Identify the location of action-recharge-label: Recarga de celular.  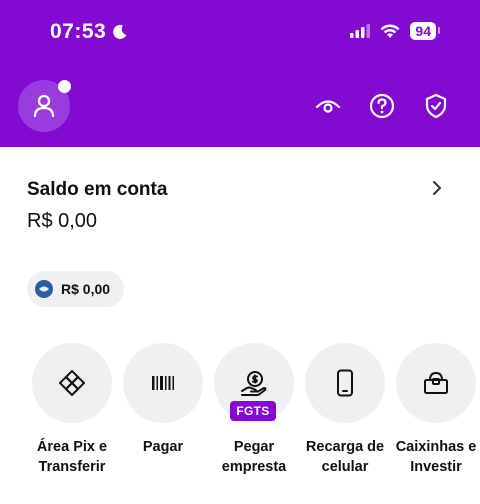
(345, 457).